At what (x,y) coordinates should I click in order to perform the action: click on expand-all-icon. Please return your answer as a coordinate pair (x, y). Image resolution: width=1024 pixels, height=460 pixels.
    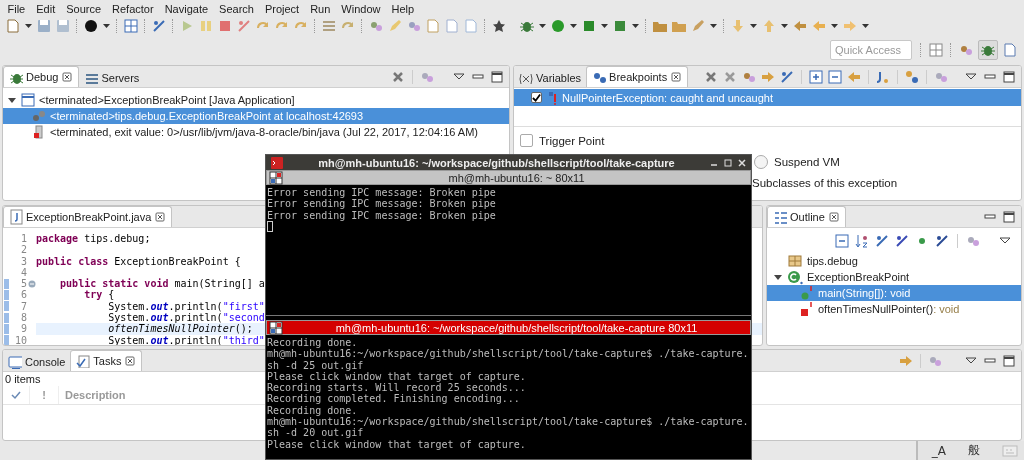
    Looking at the image, I should click on (816, 77).